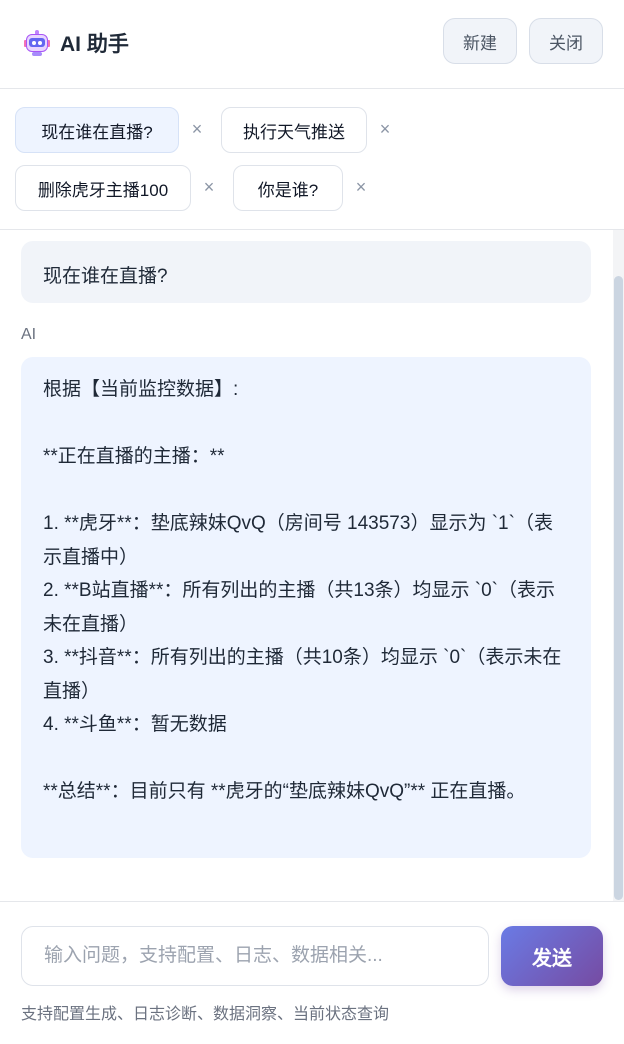 The image size is (624, 1044). What do you see at coordinates (294, 130) in the screenshot?
I see `chip-question: 执行天气推送` at bounding box center [294, 130].